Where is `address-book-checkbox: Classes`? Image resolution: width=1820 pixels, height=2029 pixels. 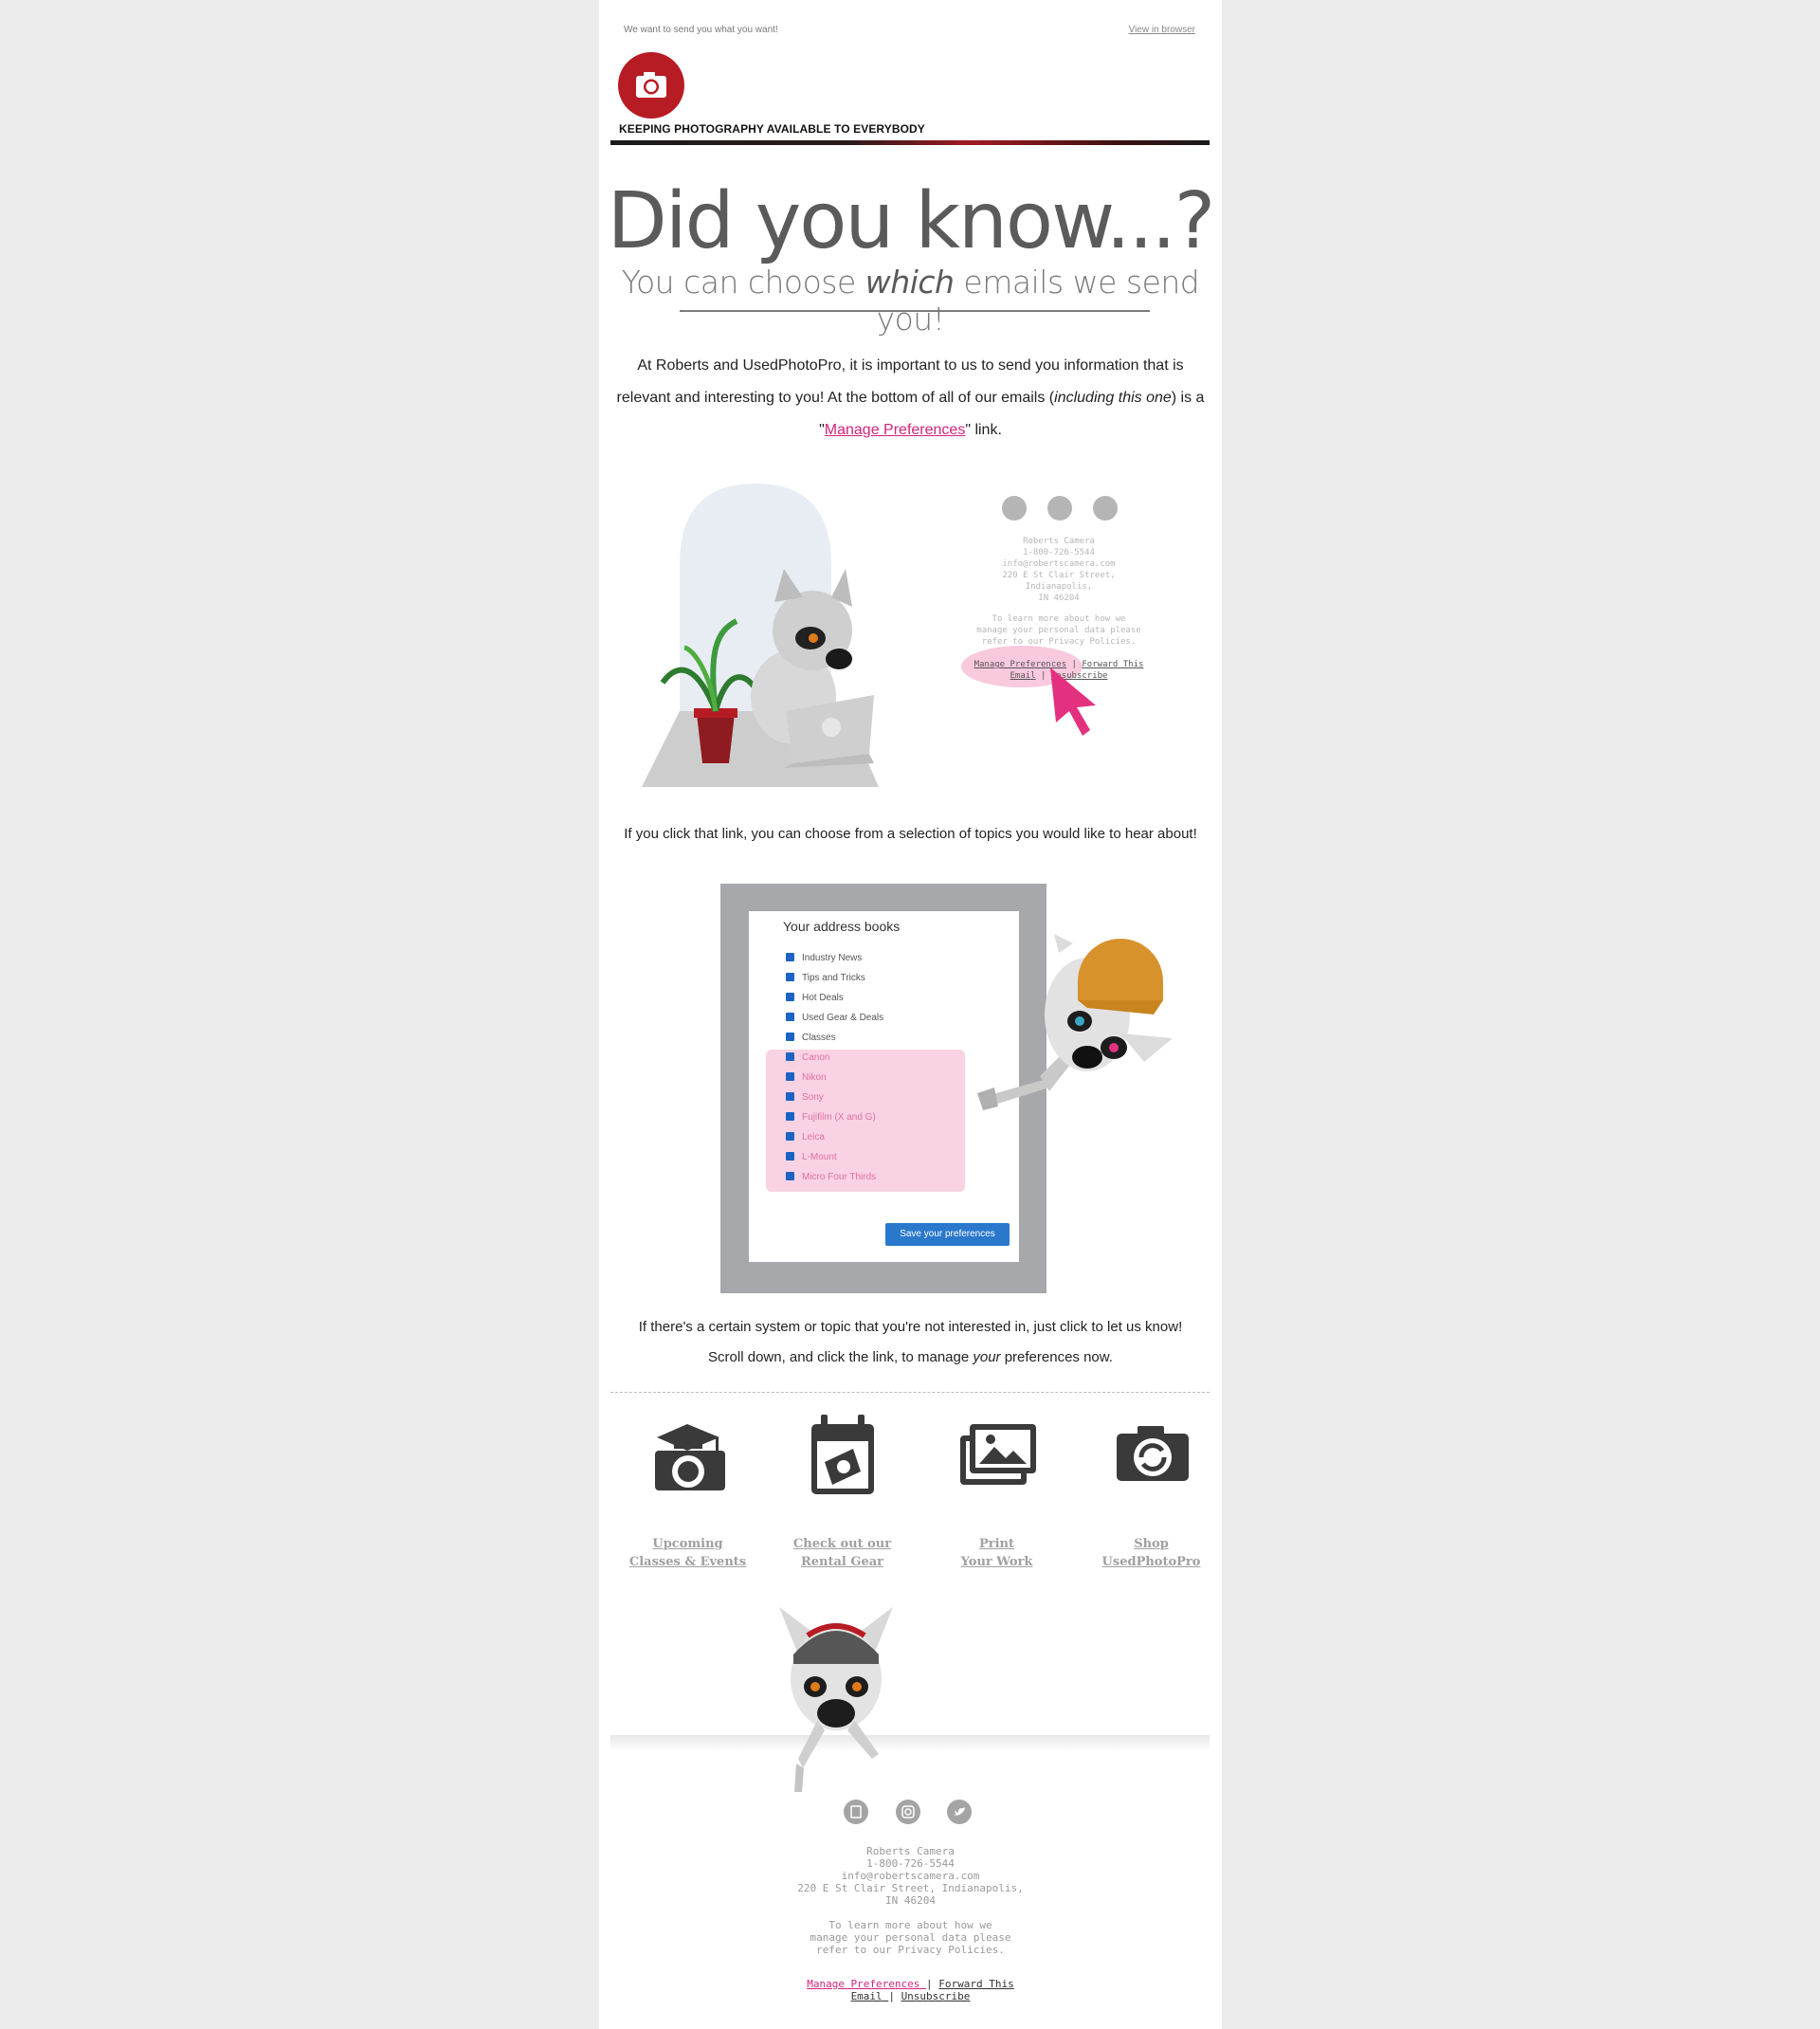 address-book-checkbox: Classes is located at coordinates (811, 1038).